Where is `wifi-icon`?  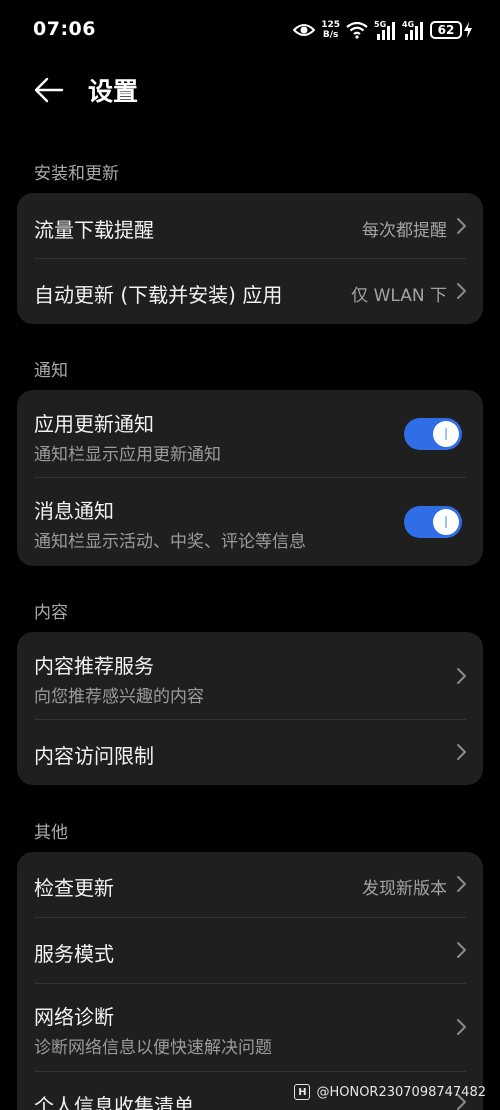 wifi-icon is located at coordinates (357, 30).